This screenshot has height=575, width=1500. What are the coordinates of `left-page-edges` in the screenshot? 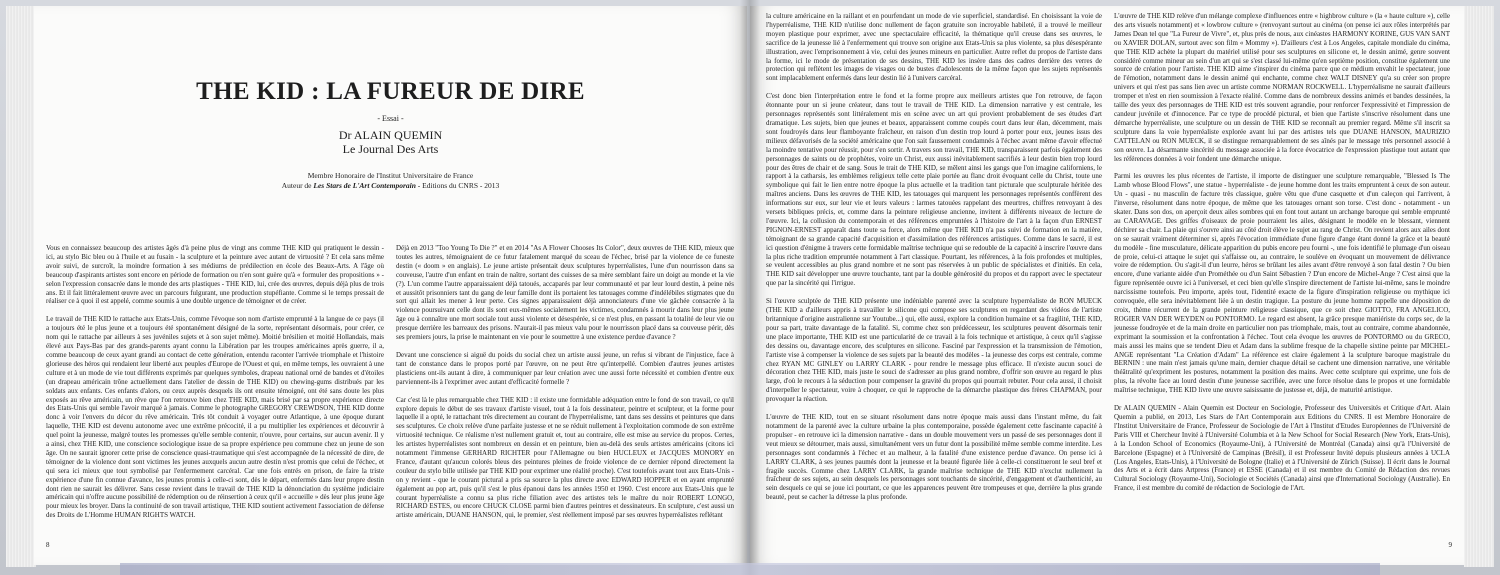 It's located at (21, 286).